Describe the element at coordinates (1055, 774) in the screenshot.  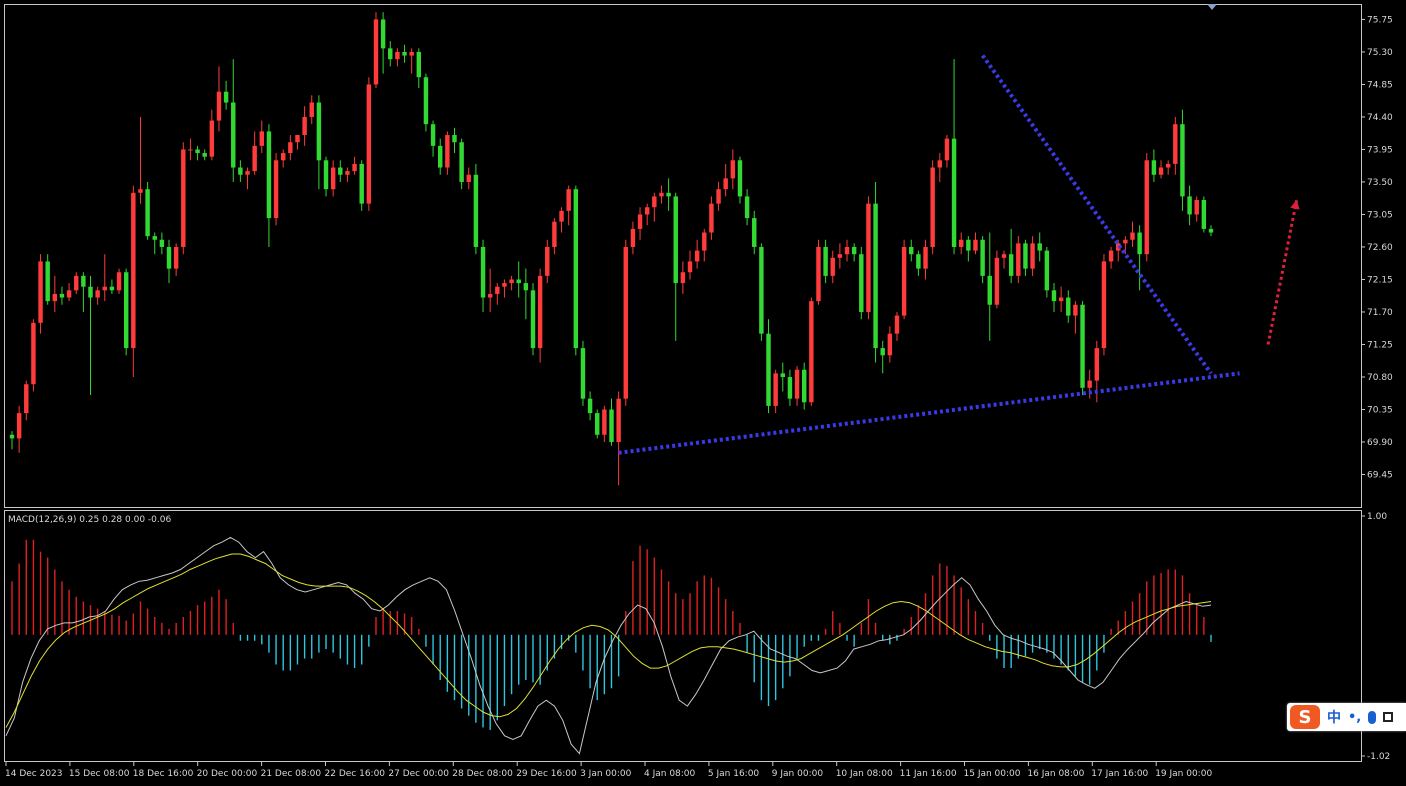
I see `time-axis-label: 16 Jan 08:00` at that location.